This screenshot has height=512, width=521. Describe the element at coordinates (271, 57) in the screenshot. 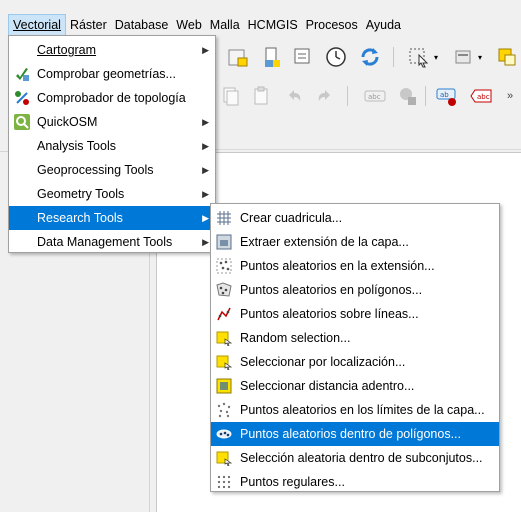

I see `new-layer-icon` at that location.